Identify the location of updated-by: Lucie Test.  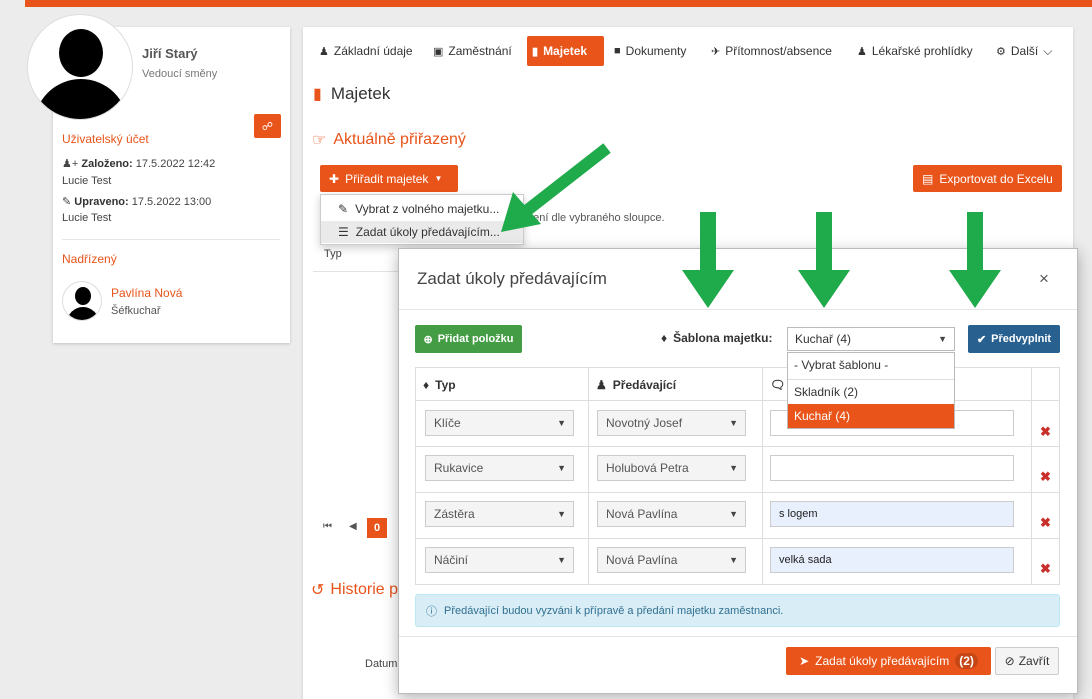
(87, 218).